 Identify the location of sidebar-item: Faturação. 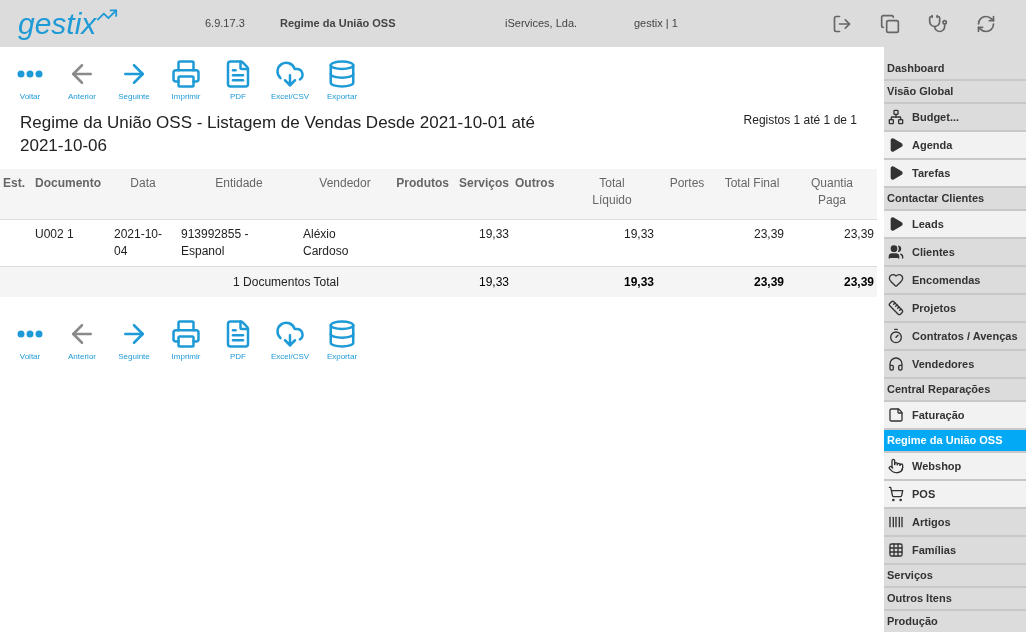
(955, 416).